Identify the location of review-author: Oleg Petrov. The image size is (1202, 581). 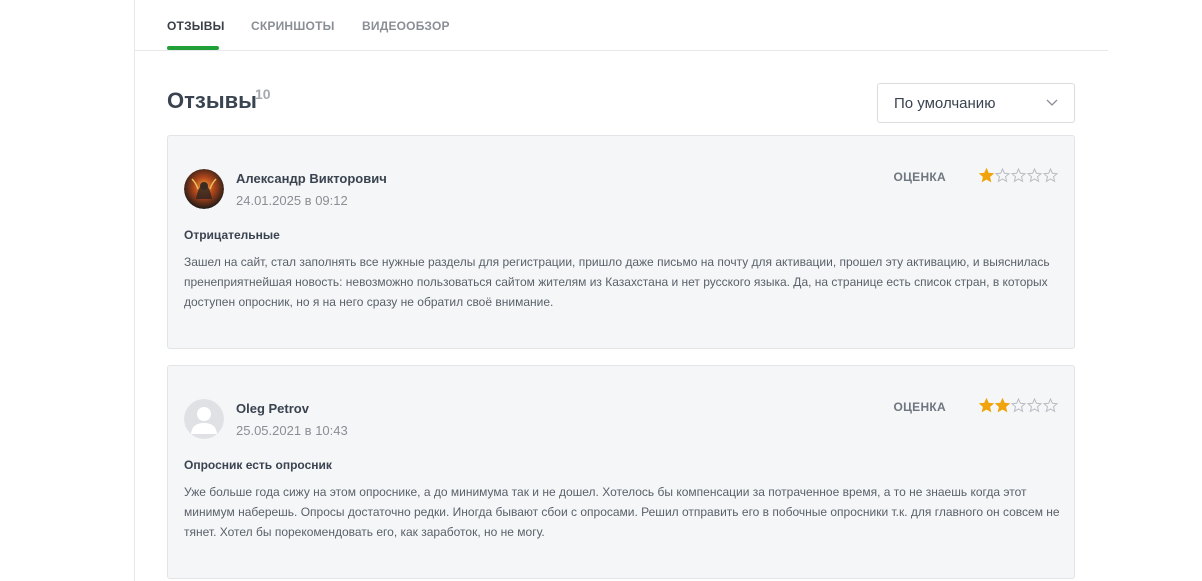
(272, 408).